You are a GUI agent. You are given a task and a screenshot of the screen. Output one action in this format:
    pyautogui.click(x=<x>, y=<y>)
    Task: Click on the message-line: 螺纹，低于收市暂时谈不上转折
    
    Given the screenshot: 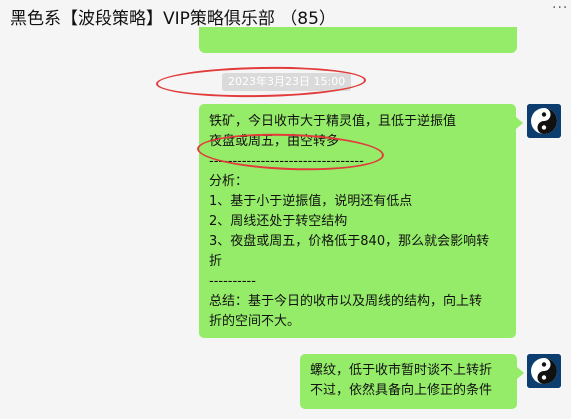 What is the action you would take?
    pyautogui.click(x=401, y=370)
    